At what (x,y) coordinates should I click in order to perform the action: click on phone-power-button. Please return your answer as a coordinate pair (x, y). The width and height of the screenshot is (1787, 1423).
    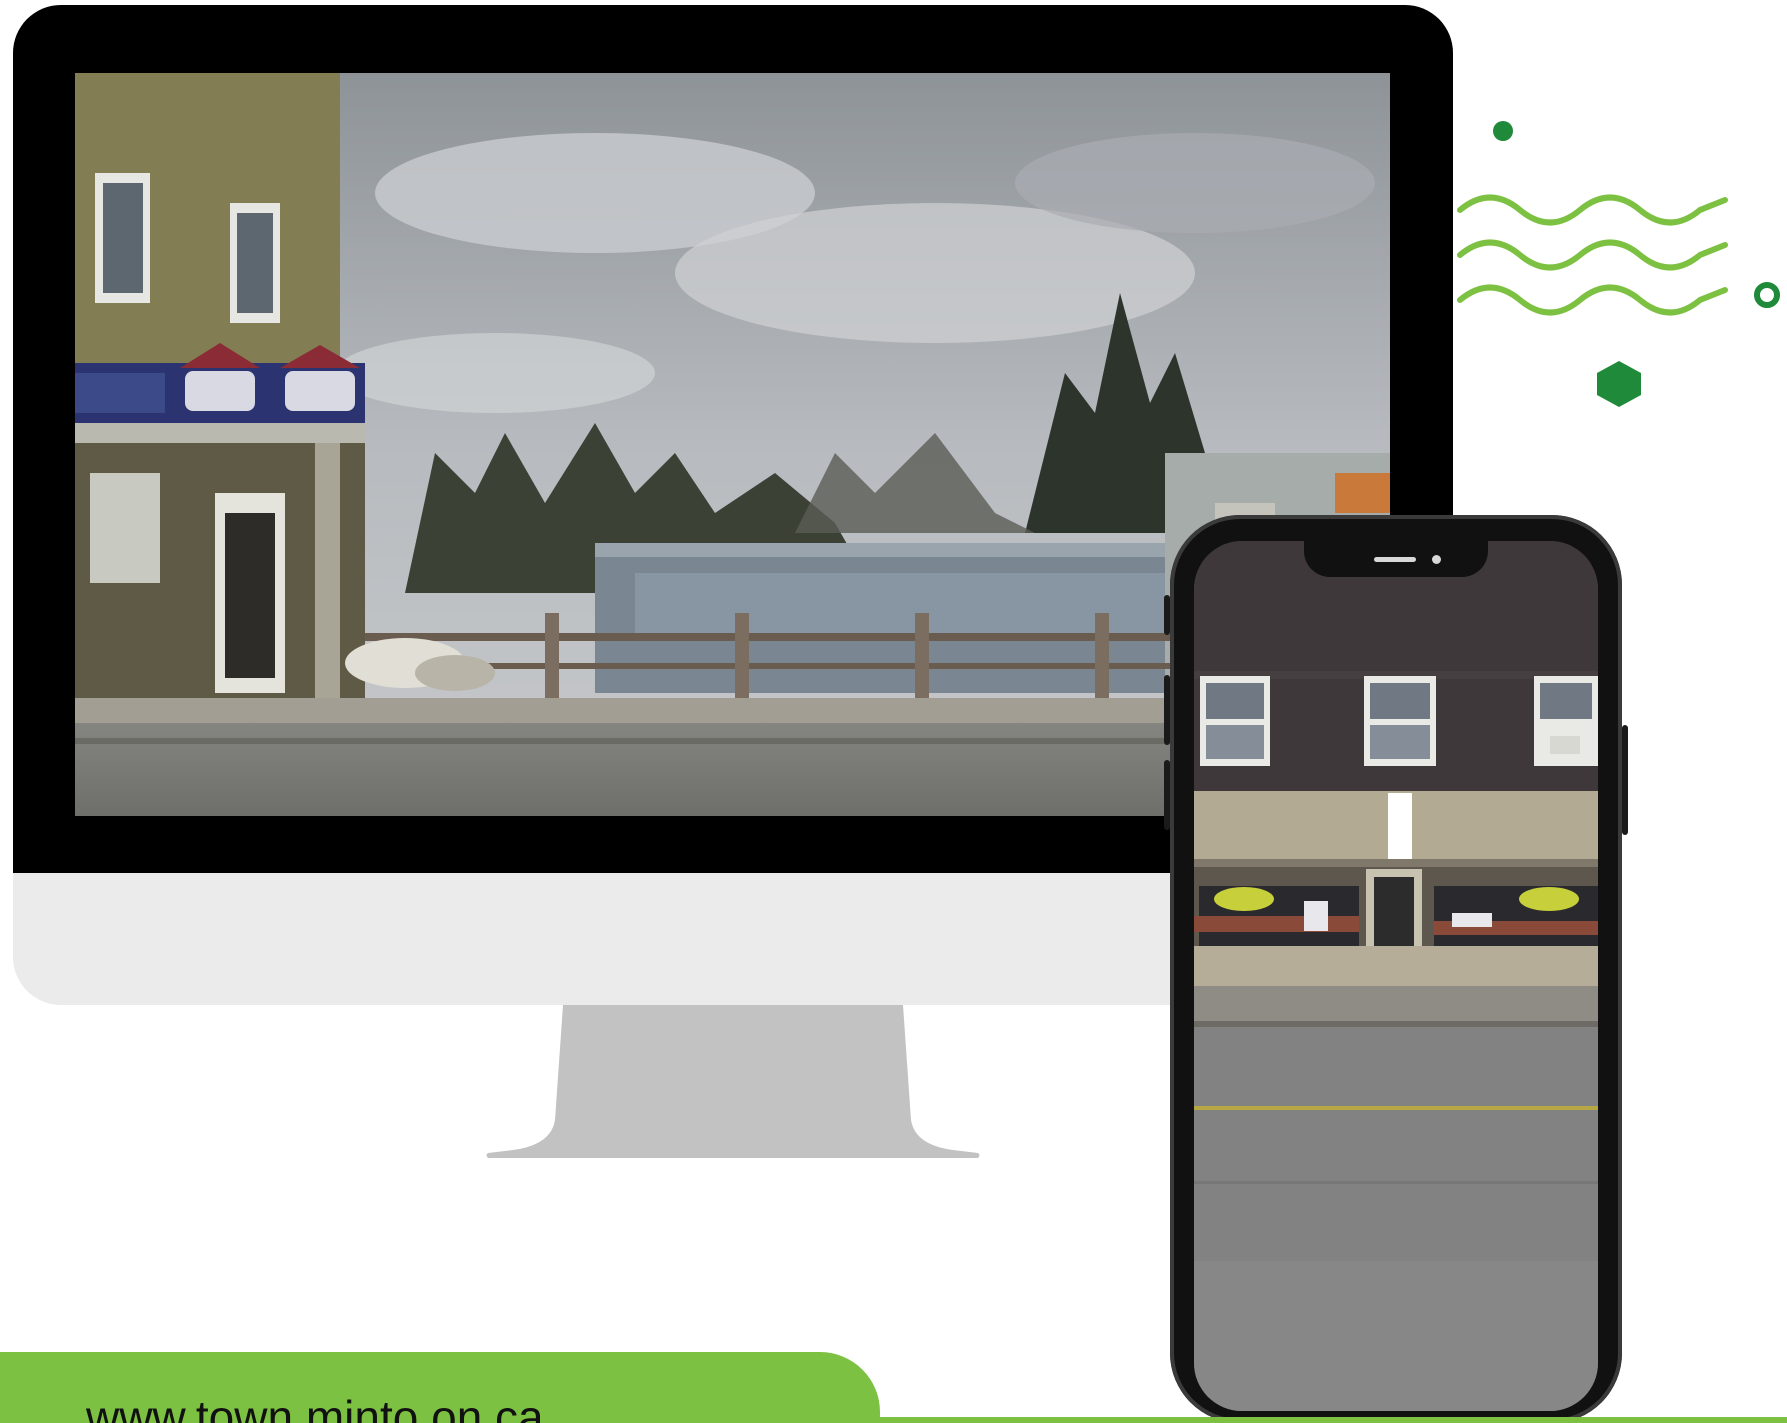
    Looking at the image, I should click on (1625, 780).